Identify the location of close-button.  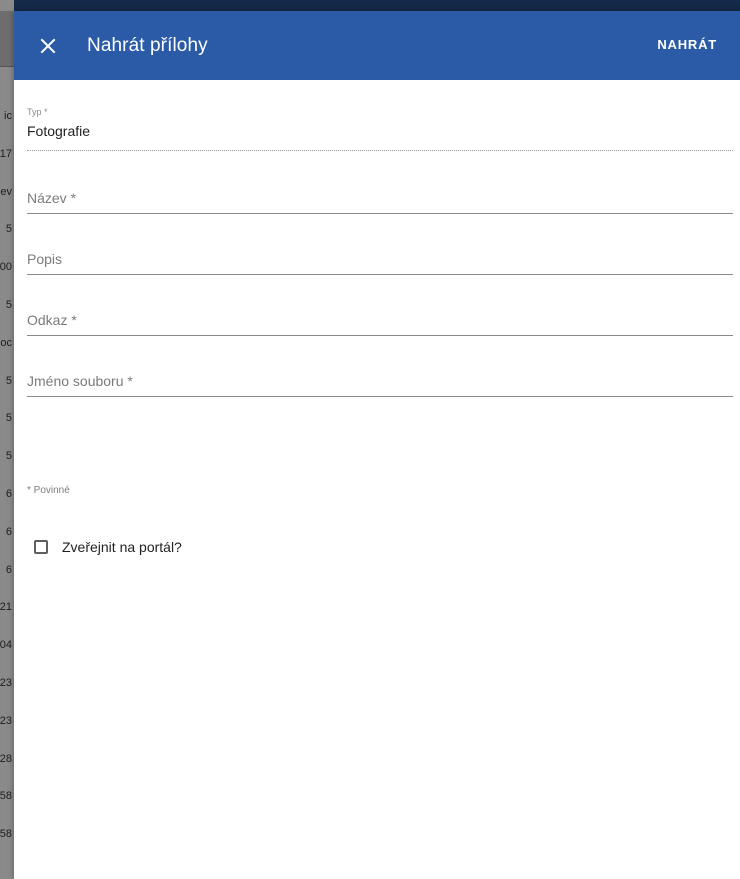
(48, 46).